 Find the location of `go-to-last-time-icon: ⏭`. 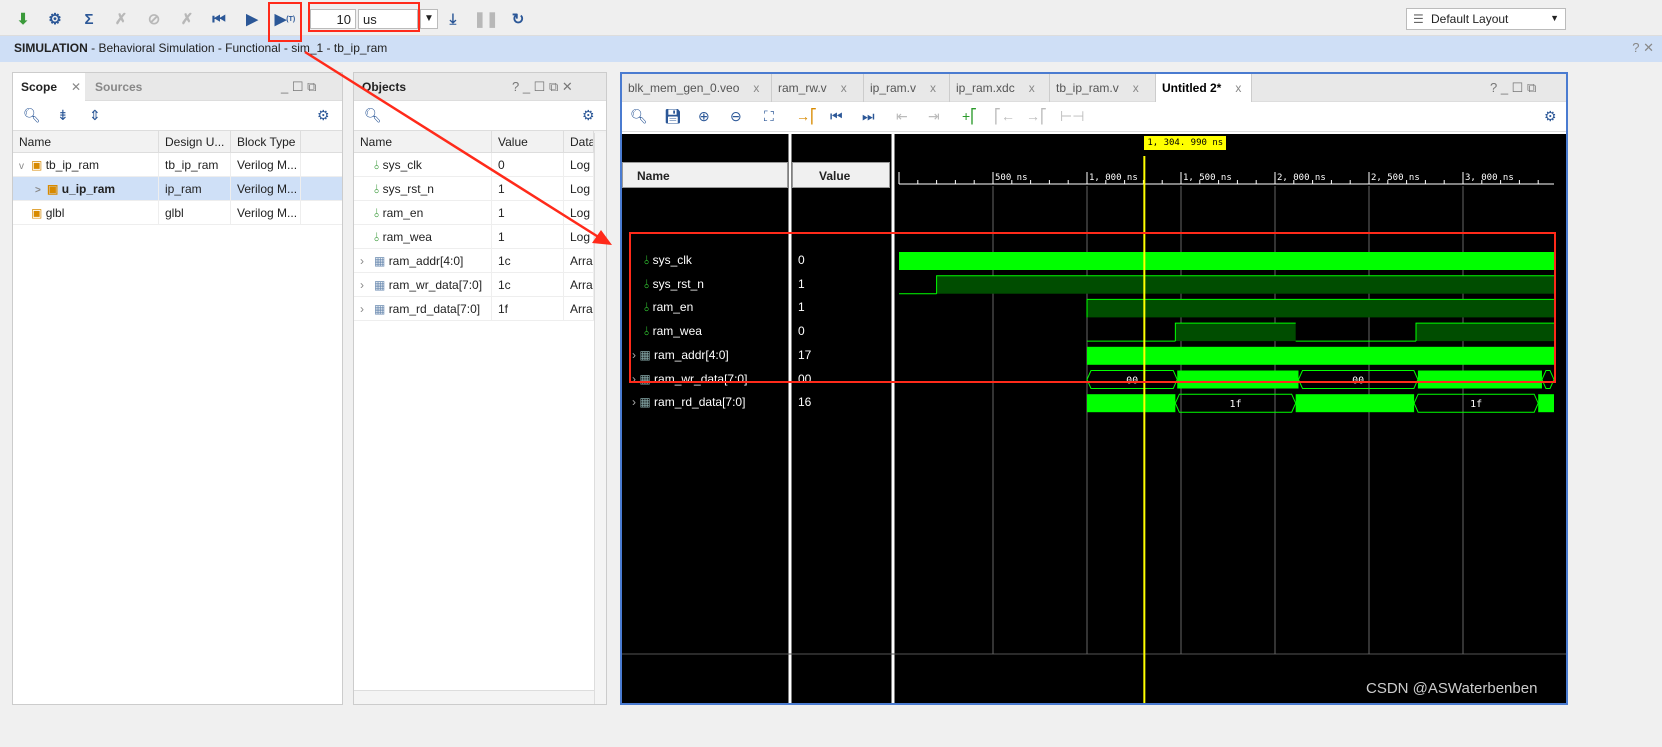

go-to-last-time-icon: ⏭ is located at coordinates (868, 116).